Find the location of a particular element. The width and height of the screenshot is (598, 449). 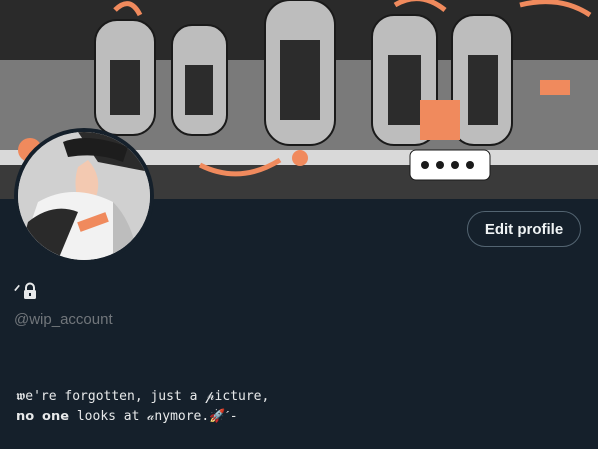

lock-icon is located at coordinates (30, 291).